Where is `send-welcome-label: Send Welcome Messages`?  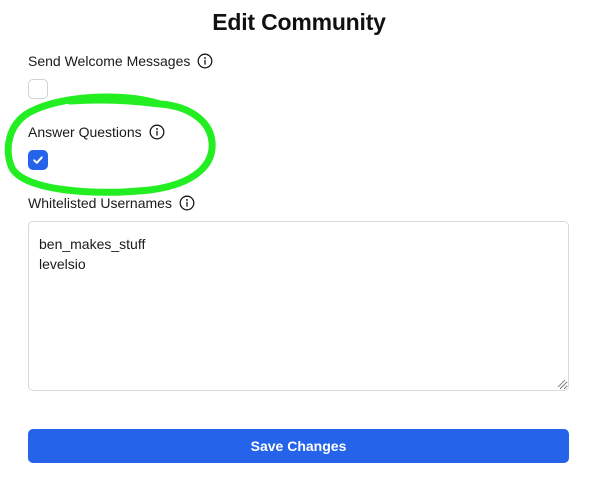
send-welcome-label: Send Welcome Messages is located at coordinates (120, 61).